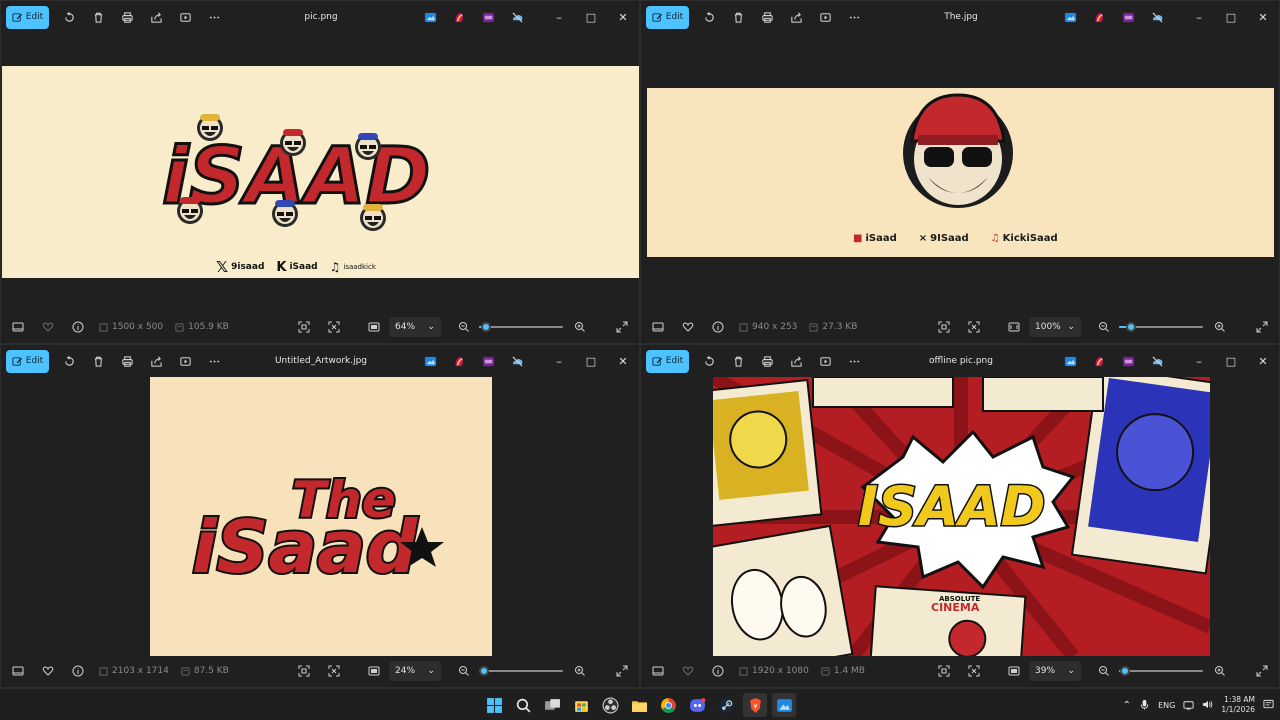 The image size is (1280, 720). I want to click on zoom-level-dropdown: 64% ⌄, so click(415, 327).